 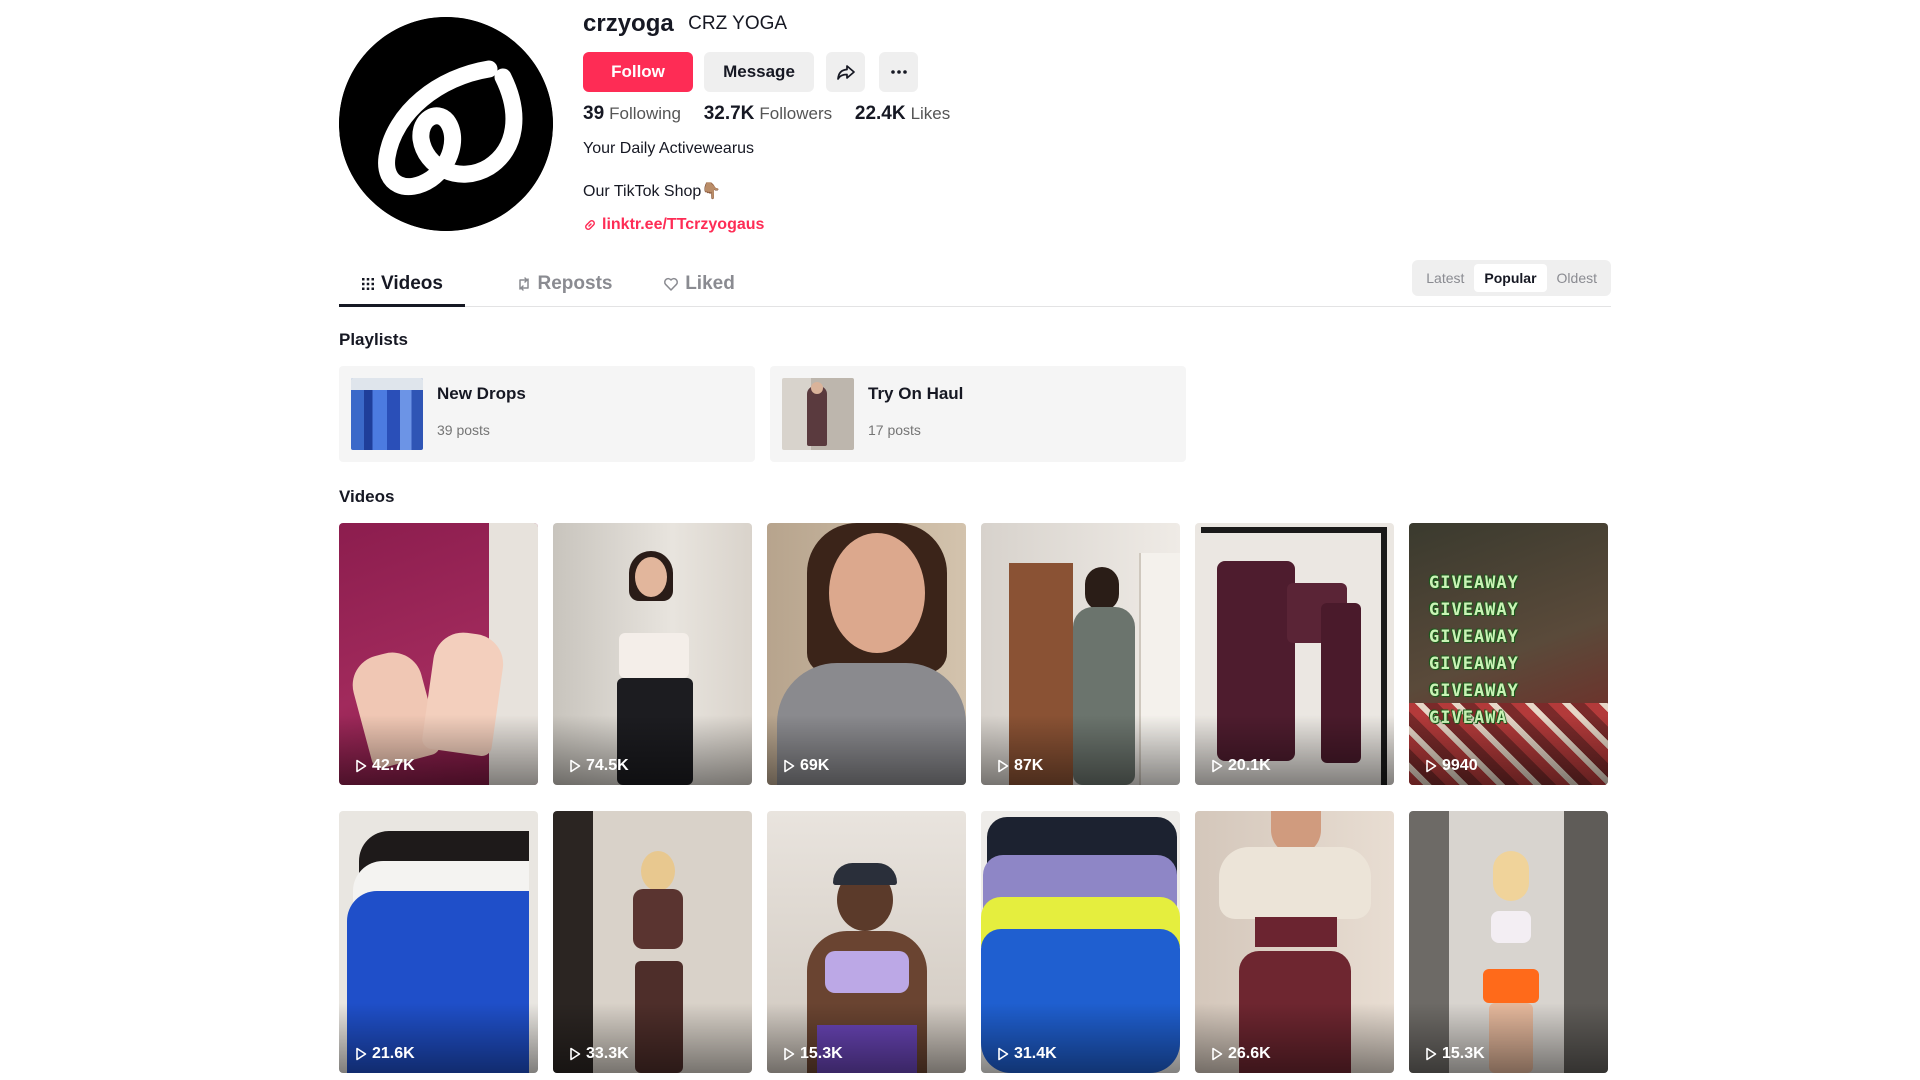 I want to click on view-count-text: 20.1K, so click(x=1249, y=765).